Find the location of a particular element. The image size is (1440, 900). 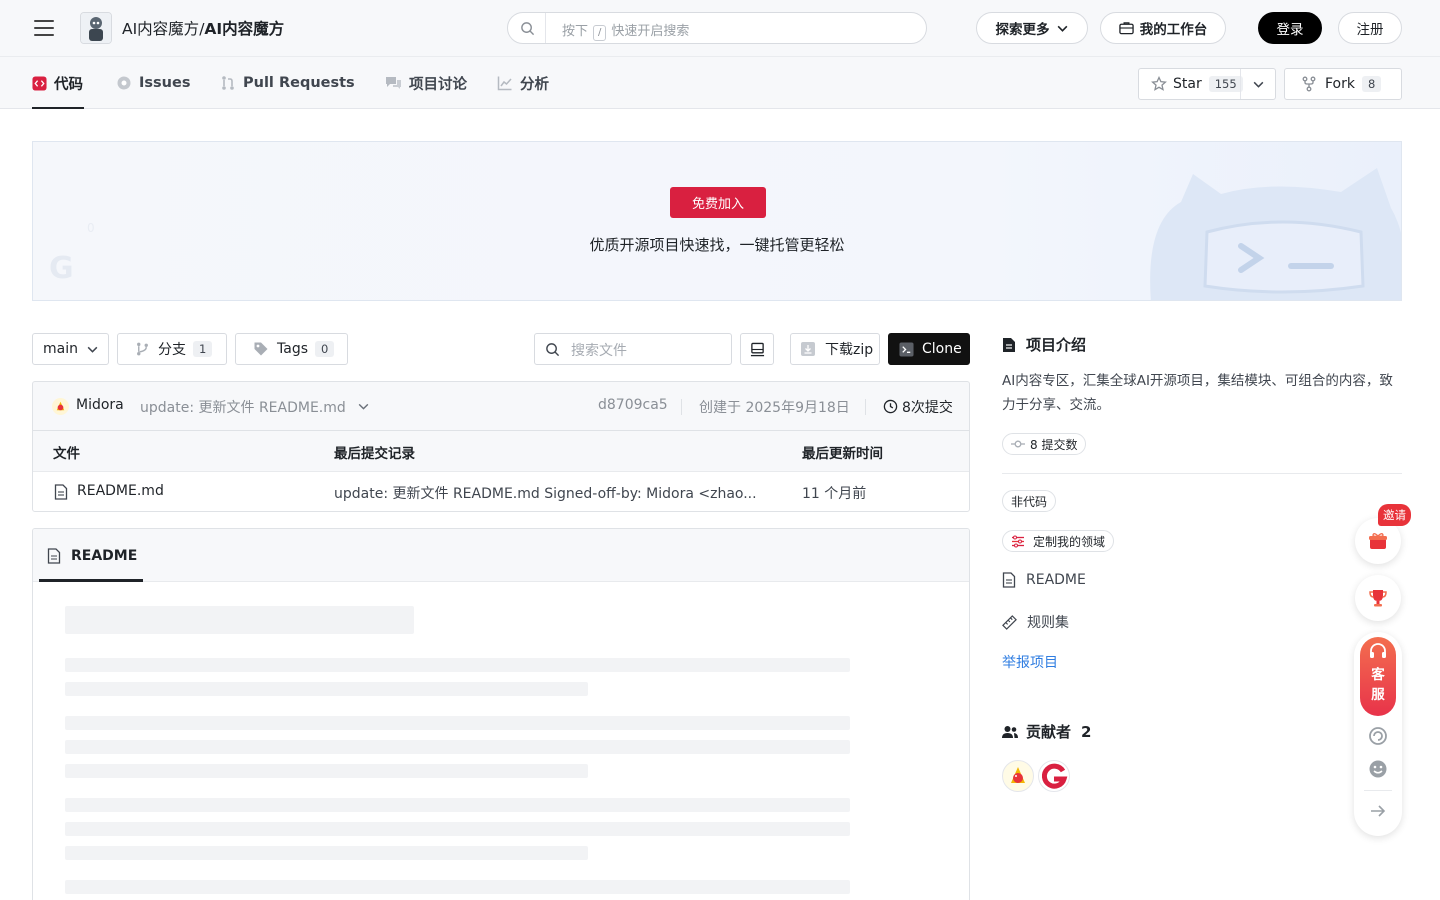

commit-hash: d8709ca5 is located at coordinates (633, 405).